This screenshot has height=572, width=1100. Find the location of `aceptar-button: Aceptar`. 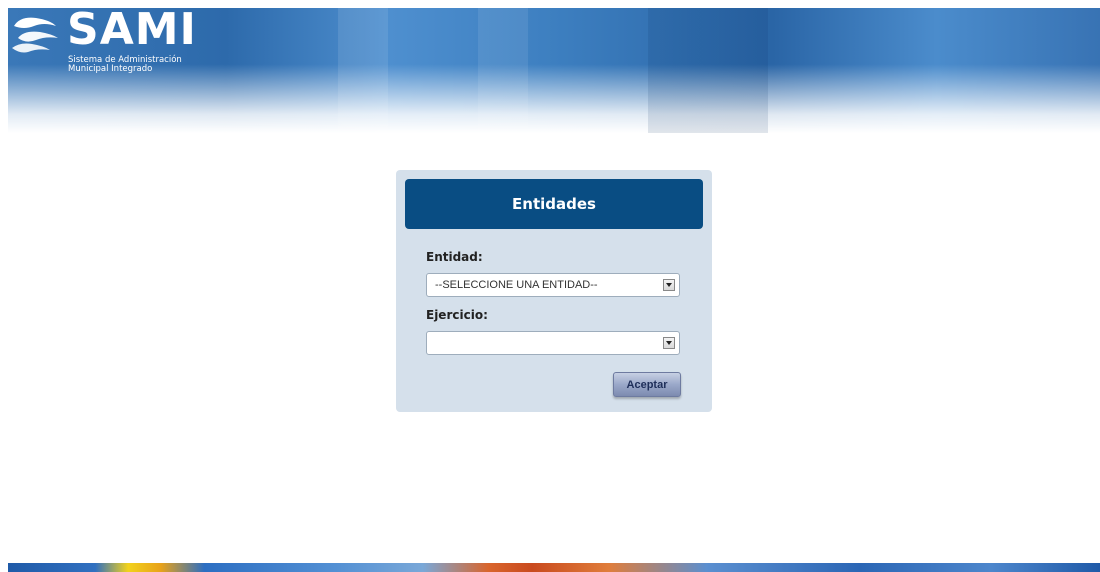

aceptar-button: Aceptar is located at coordinates (647, 384).